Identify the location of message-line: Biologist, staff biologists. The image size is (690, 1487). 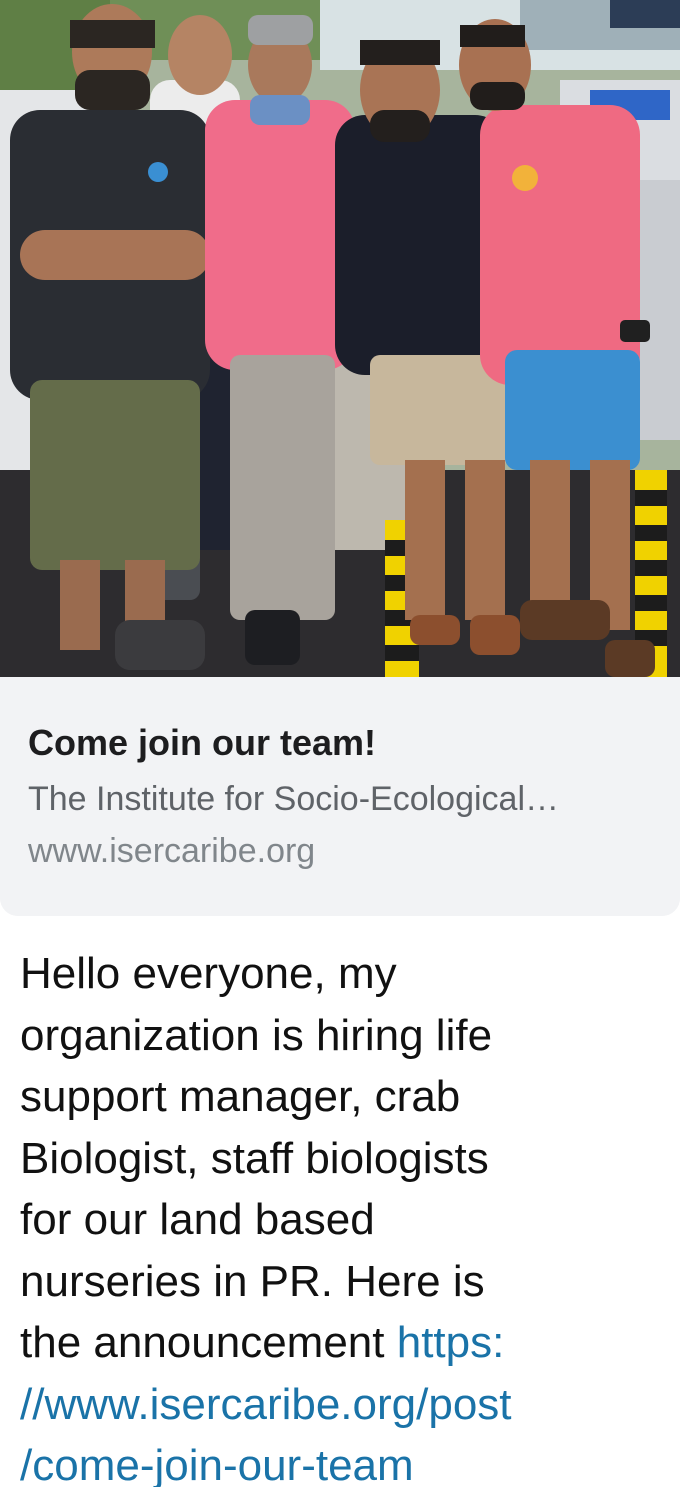
(254, 1158).